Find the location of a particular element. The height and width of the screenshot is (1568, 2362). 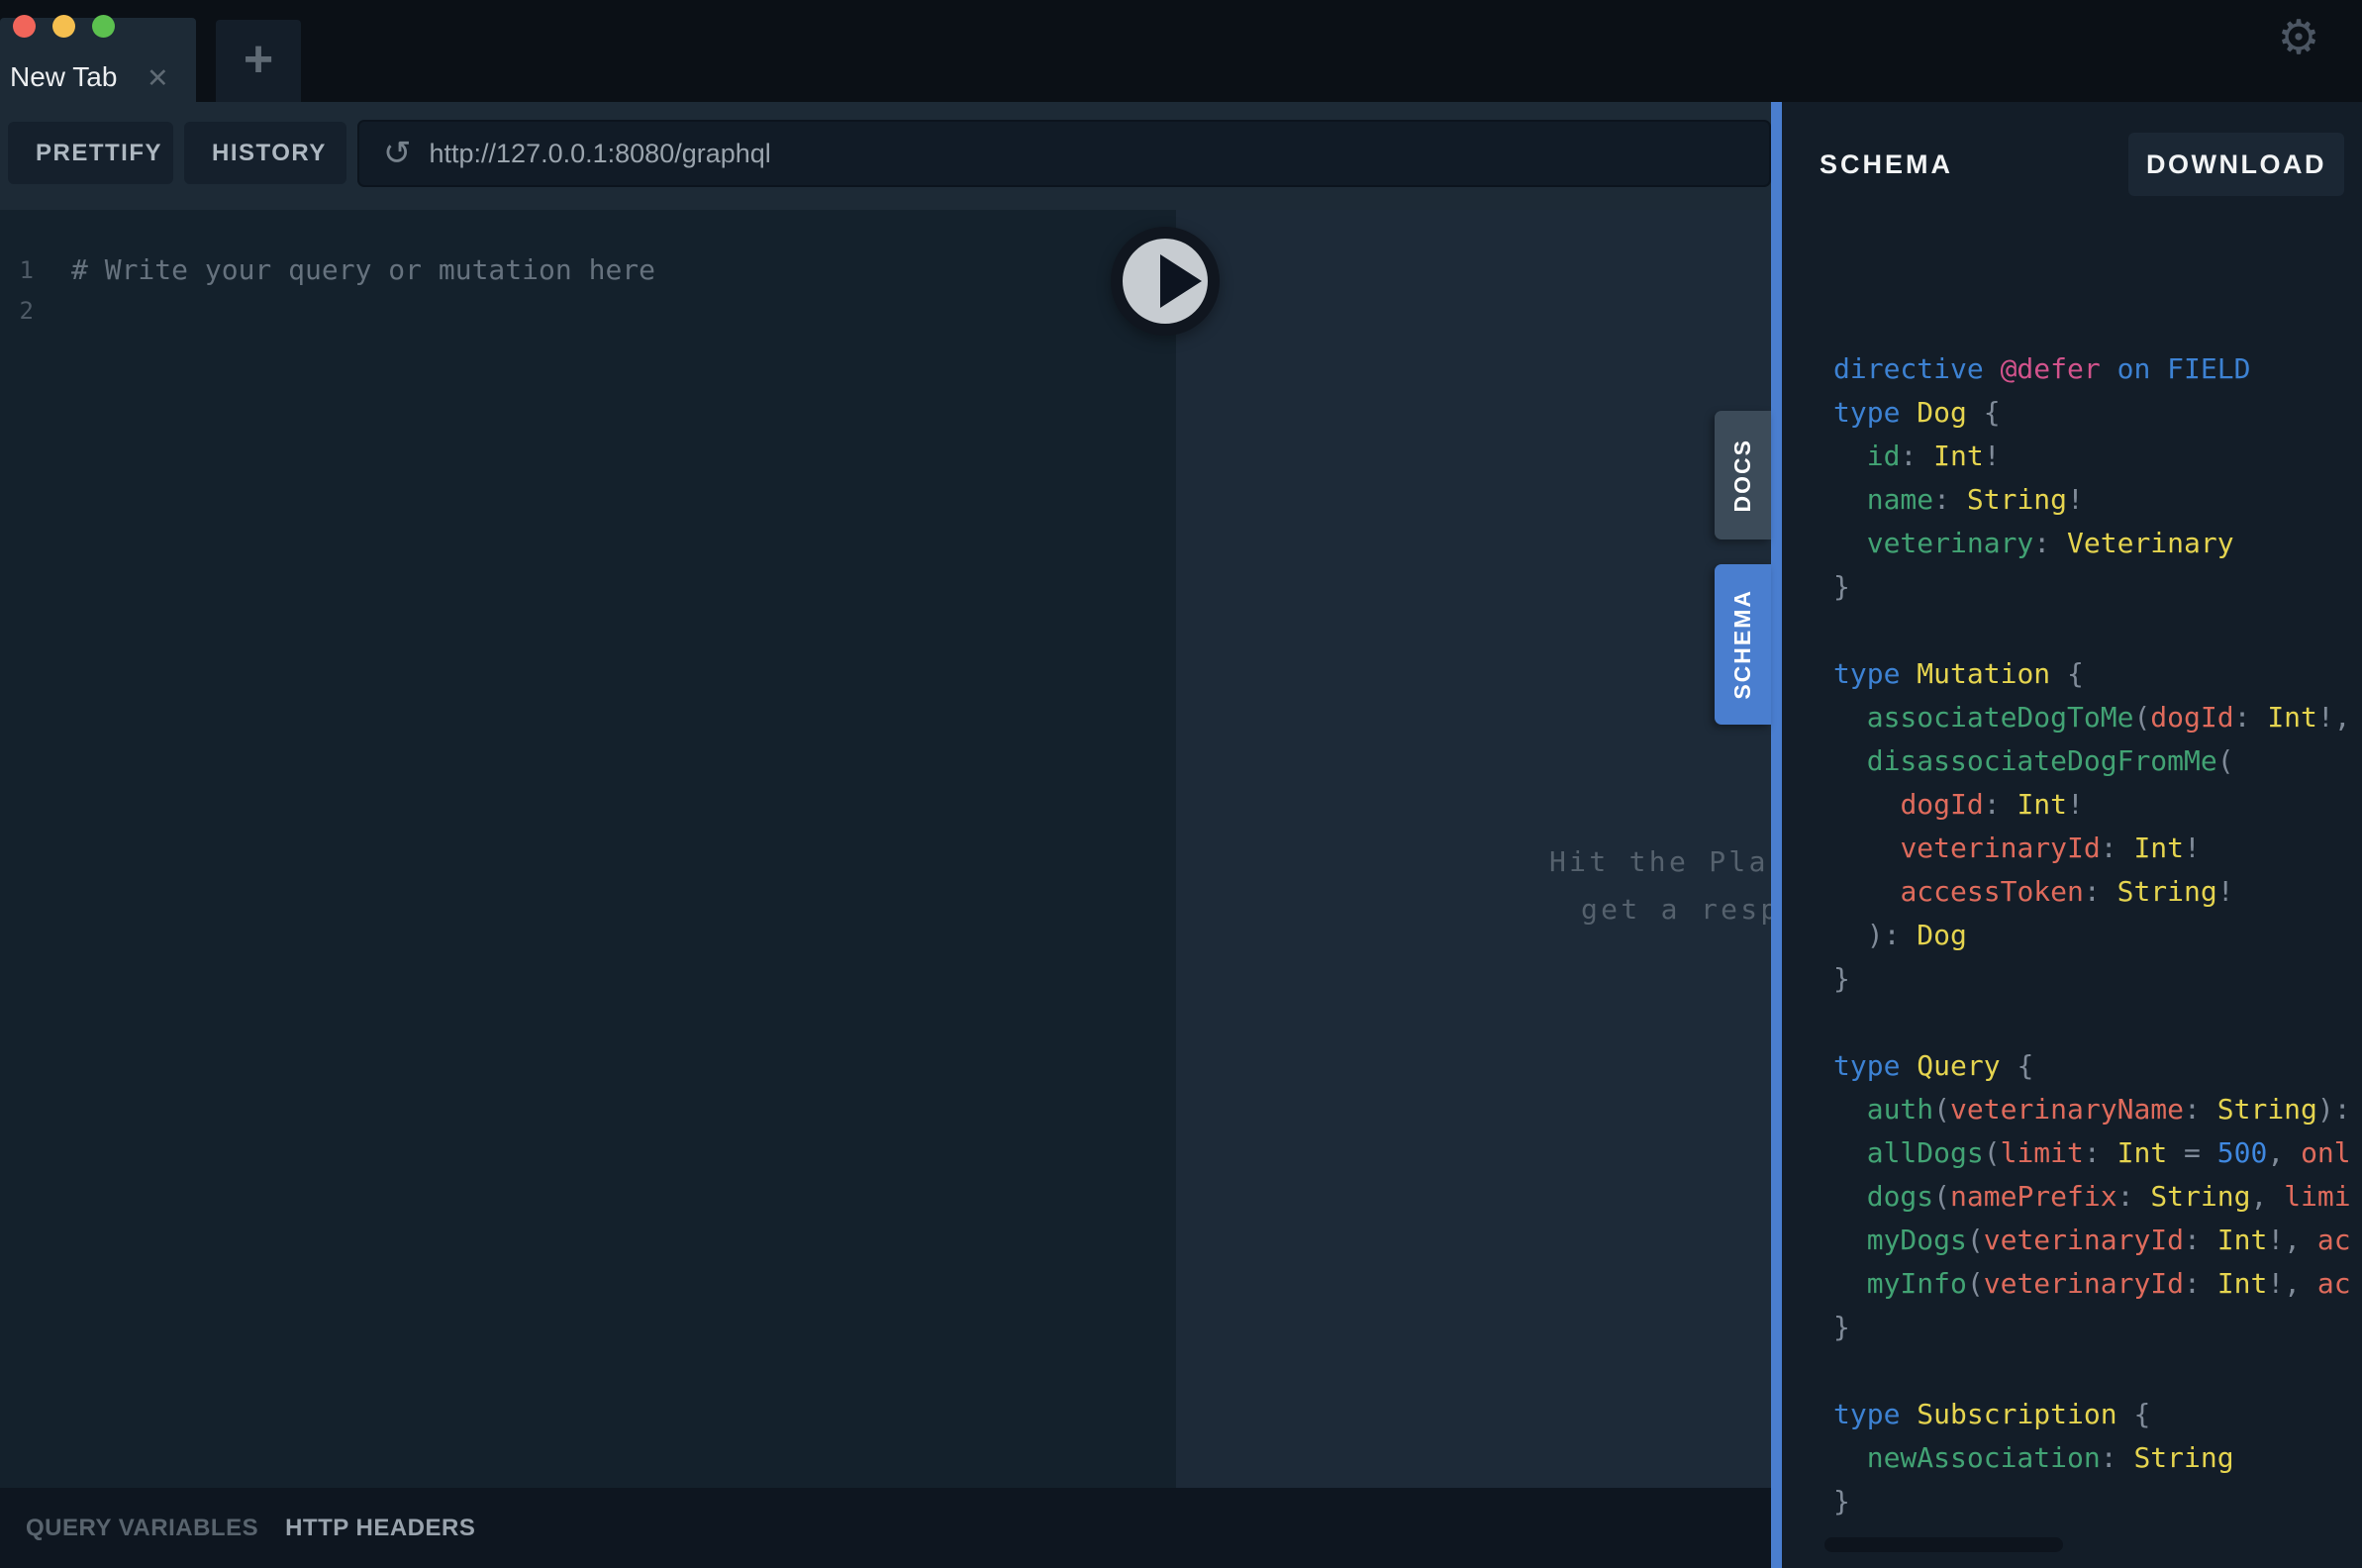

close-tab-icon: ✕ is located at coordinates (158, 78).